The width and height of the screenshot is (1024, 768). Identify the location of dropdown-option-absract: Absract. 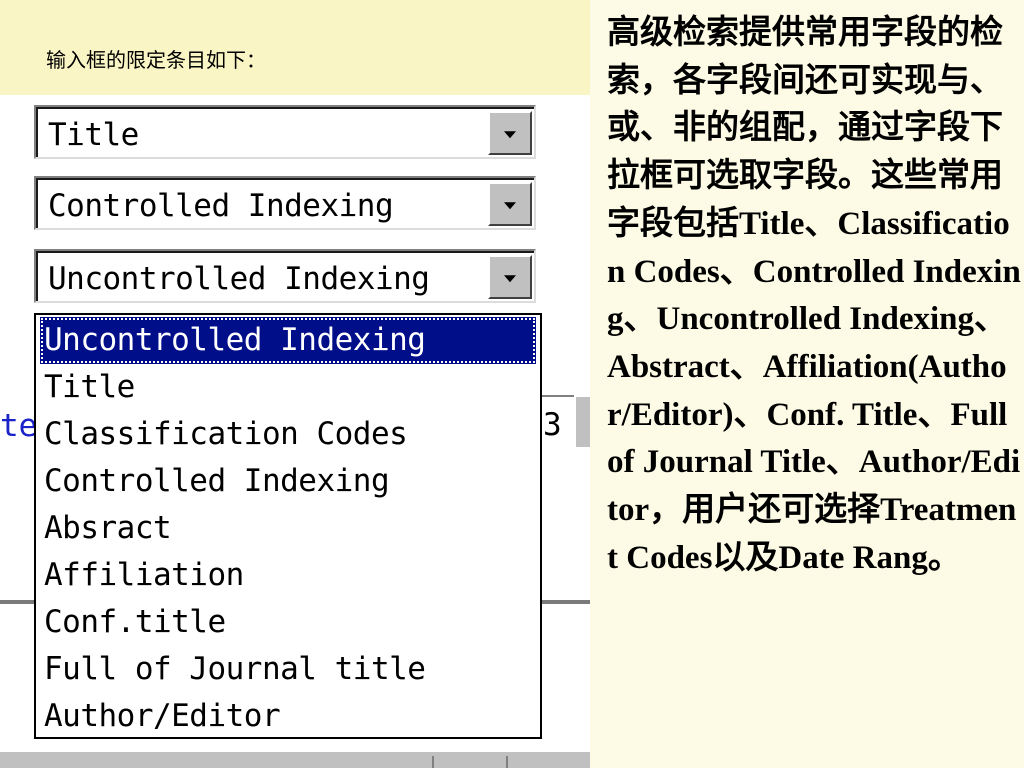
(288, 528).